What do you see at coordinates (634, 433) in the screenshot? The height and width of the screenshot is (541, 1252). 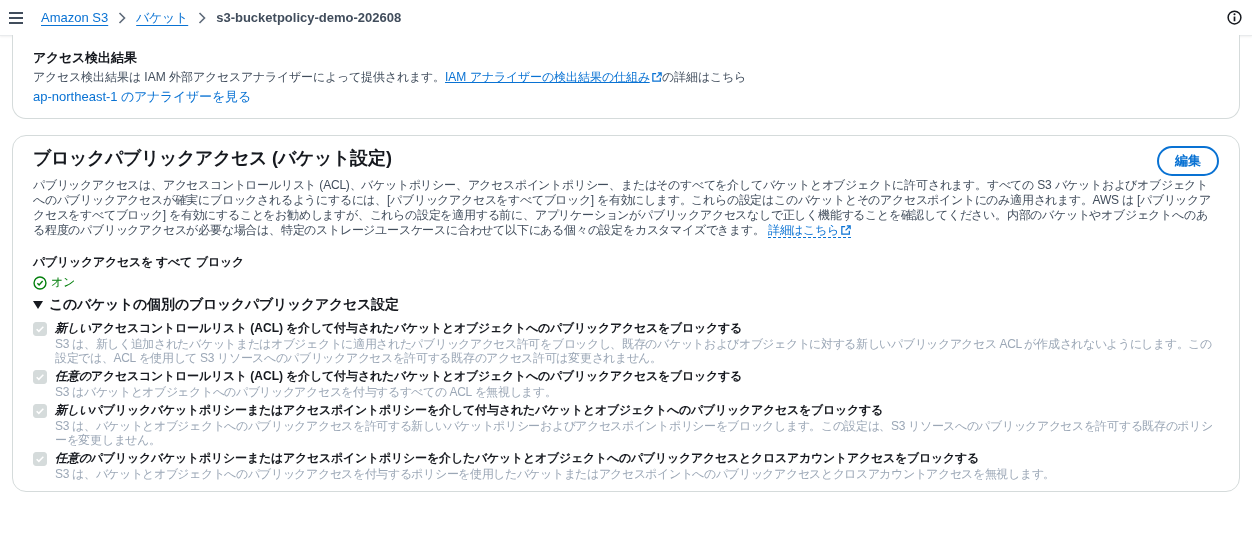 I see `setting-description: S3 は、バケットとオブジェクトへのパブリックアクセスを許可する新しいバケットポリシーおよびアクセスポイントポリシーをブロックします。この設定は、S3 リソースへのパブリックアクセスを許可する既存のポリシーを変更しません。` at bounding box center [634, 433].